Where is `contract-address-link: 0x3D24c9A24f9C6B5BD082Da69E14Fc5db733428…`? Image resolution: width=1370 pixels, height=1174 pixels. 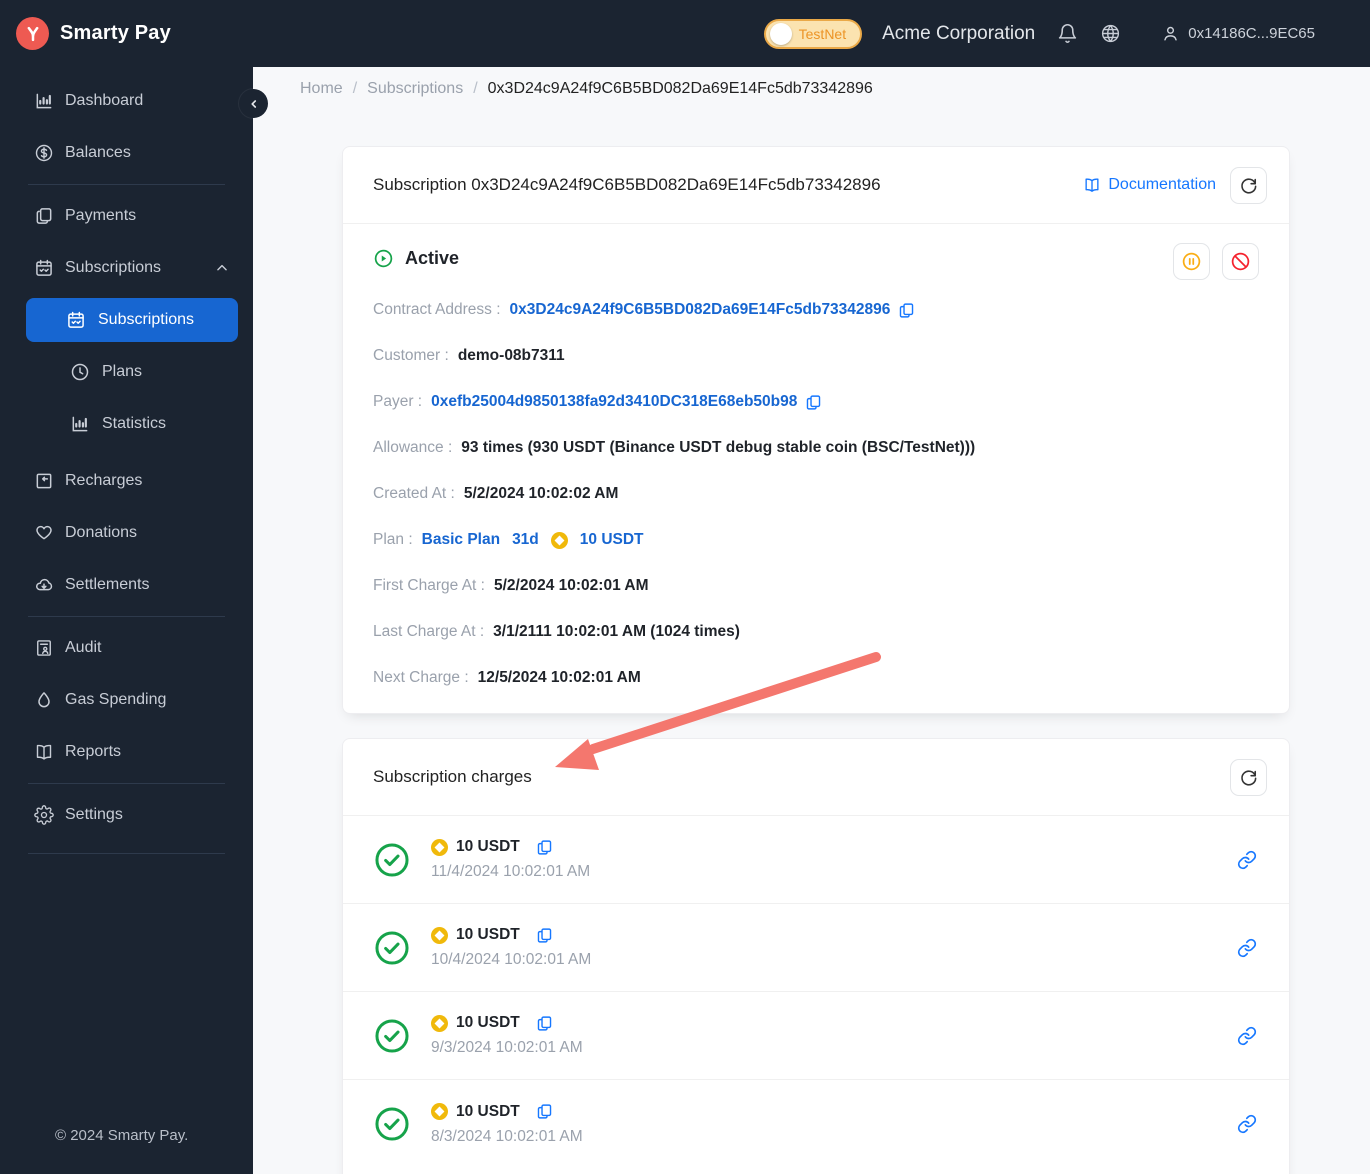 contract-address-link: 0x3D24c9A24f9C6B5BD082Da69E14Fc5db733428… is located at coordinates (700, 310).